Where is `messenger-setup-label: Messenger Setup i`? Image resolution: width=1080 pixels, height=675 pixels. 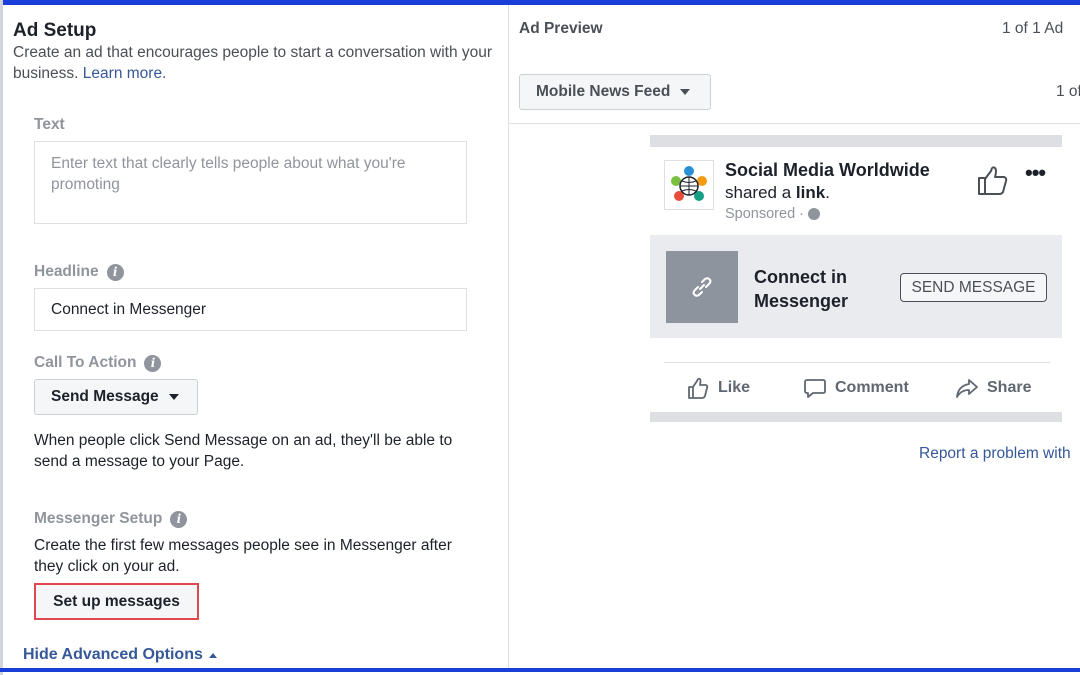
messenger-setup-label: Messenger Setup i is located at coordinates (111, 519).